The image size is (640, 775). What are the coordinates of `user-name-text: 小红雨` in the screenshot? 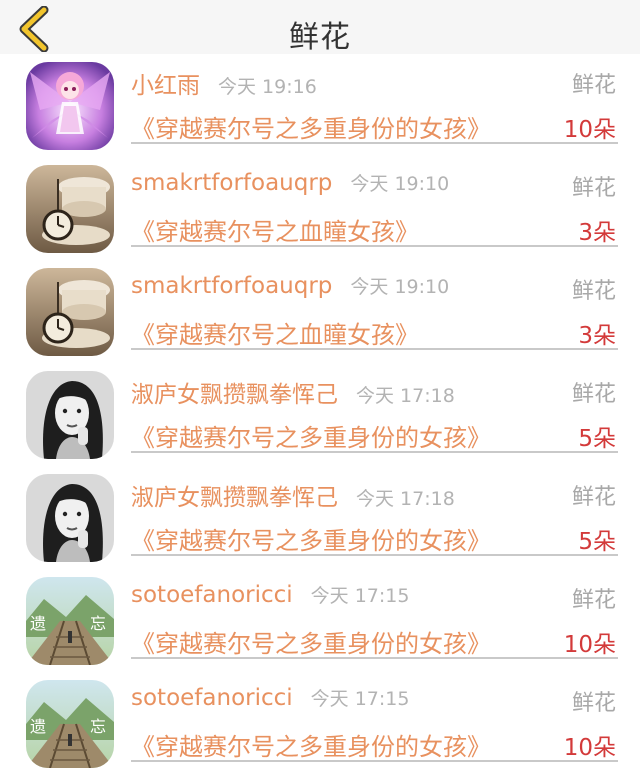 It's located at (165, 86).